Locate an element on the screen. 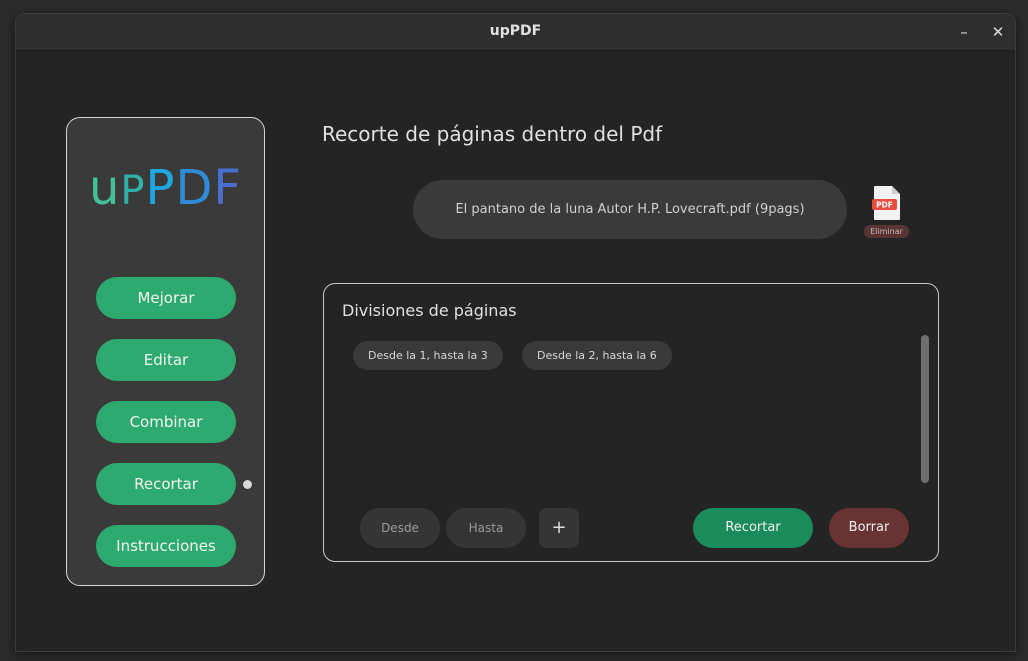  combinar-button: Combinar is located at coordinates (166, 422).